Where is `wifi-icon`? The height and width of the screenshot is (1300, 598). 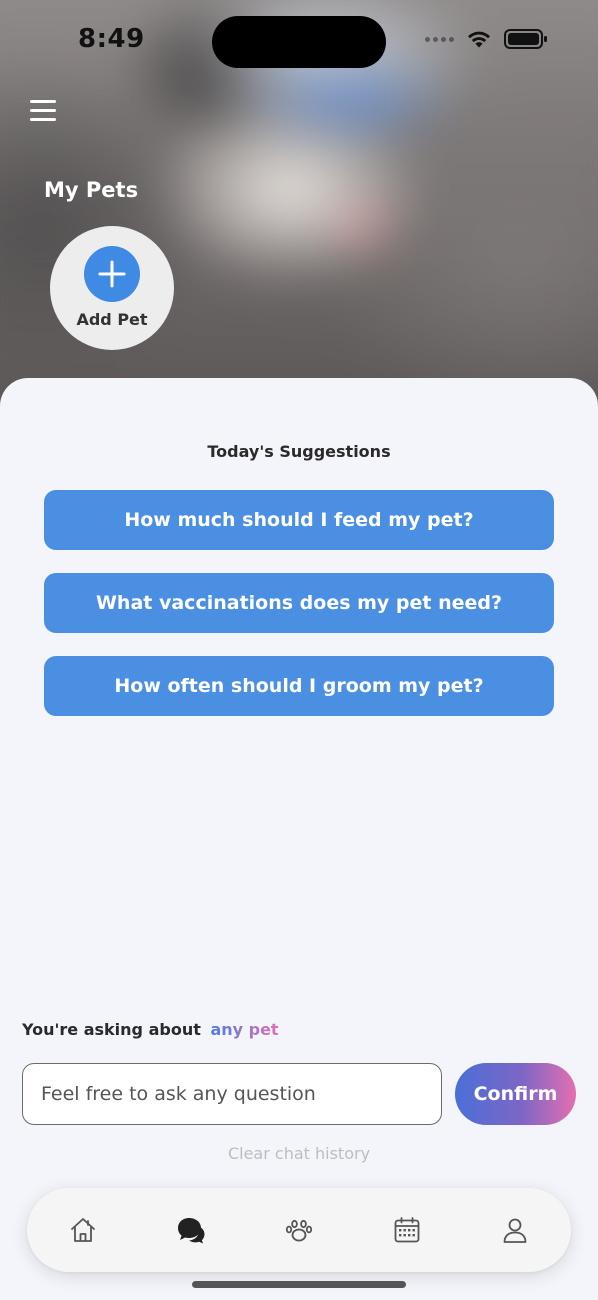
wifi-icon is located at coordinates (479, 39).